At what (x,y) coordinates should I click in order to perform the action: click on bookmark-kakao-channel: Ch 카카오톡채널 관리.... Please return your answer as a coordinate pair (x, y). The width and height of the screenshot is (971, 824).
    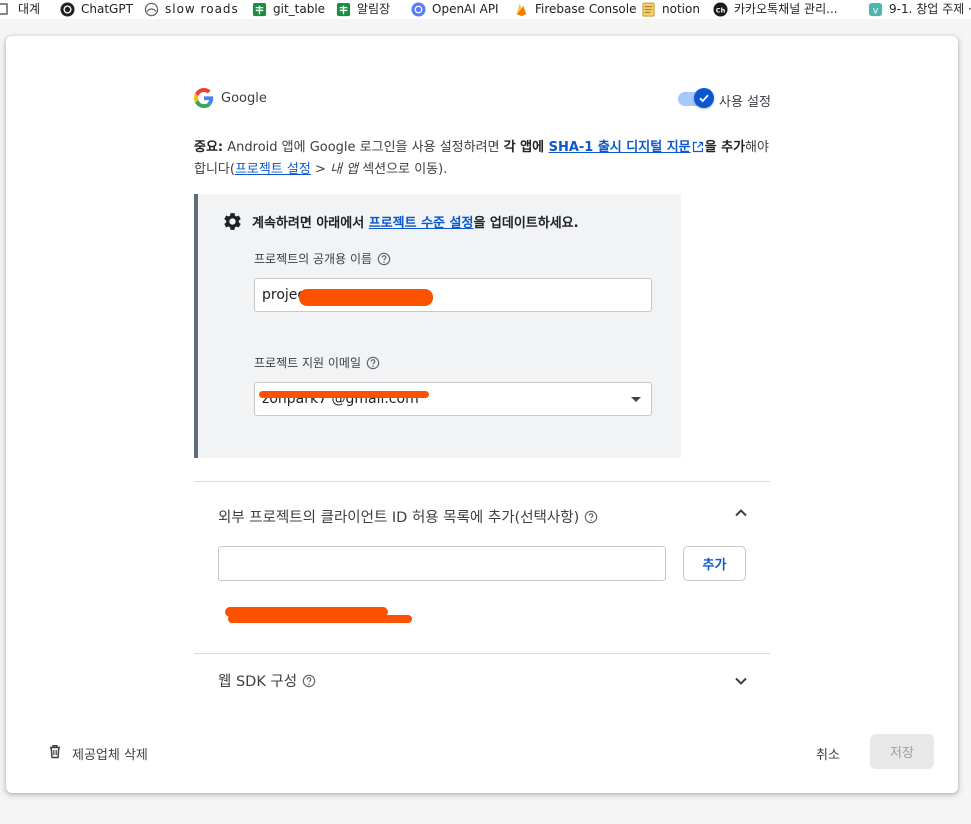
    Looking at the image, I should click on (775, 9).